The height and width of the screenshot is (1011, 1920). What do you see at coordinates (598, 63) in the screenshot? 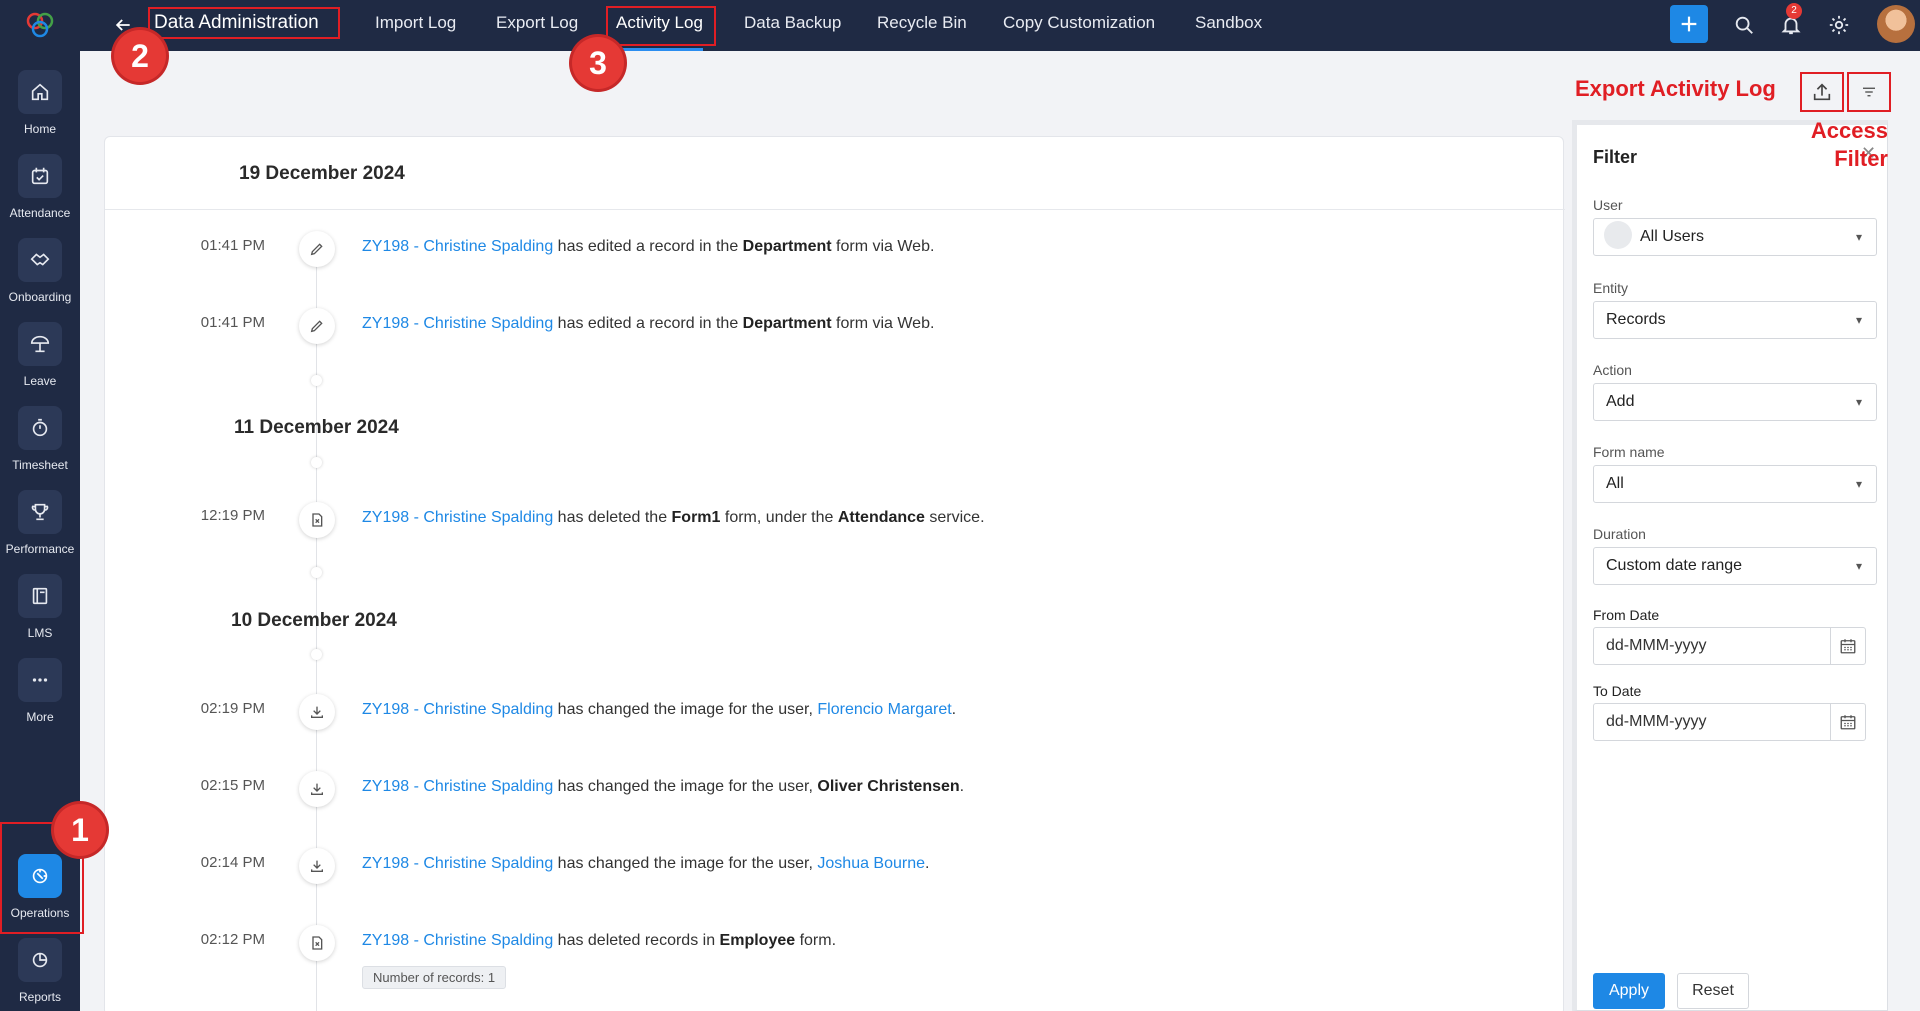
I see `annotation-number-3: 3` at bounding box center [598, 63].